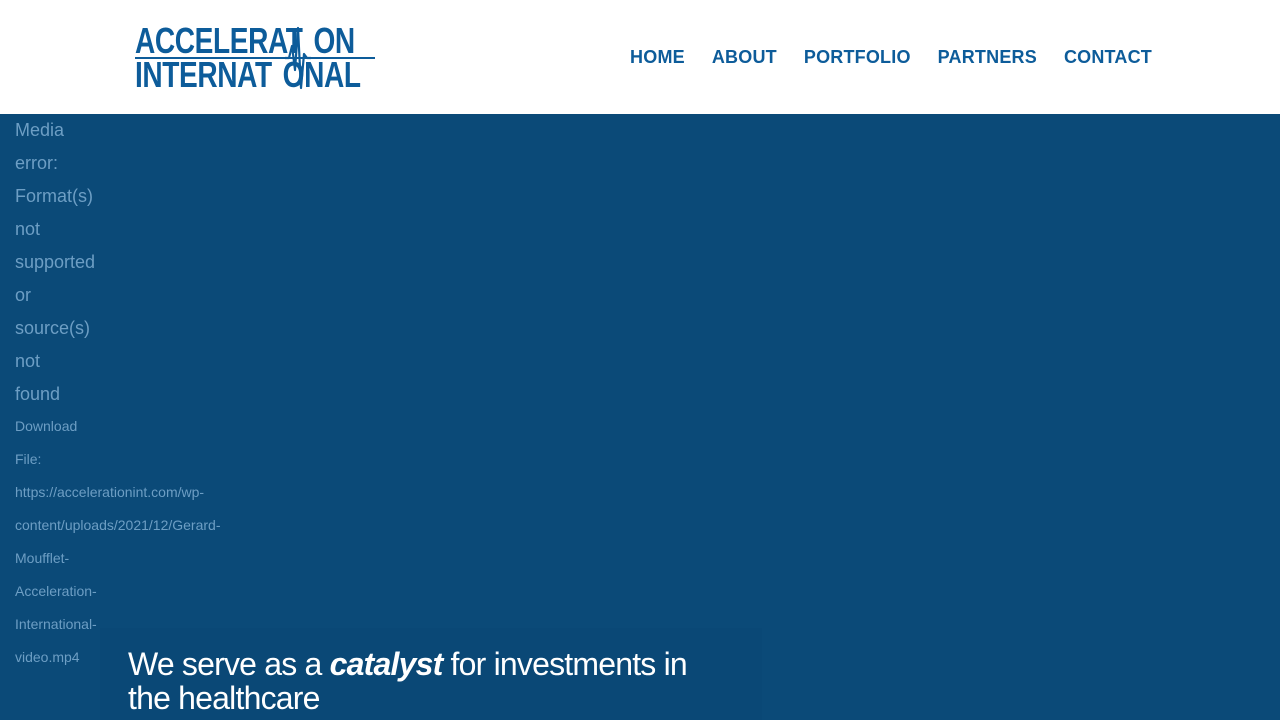  Describe the element at coordinates (23, 295) in the screenshot. I see `error-word: or` at that location.